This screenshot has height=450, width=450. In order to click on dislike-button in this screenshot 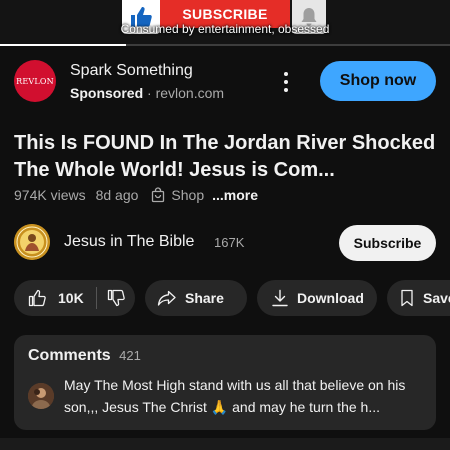, I will do `click(111, 298)`.